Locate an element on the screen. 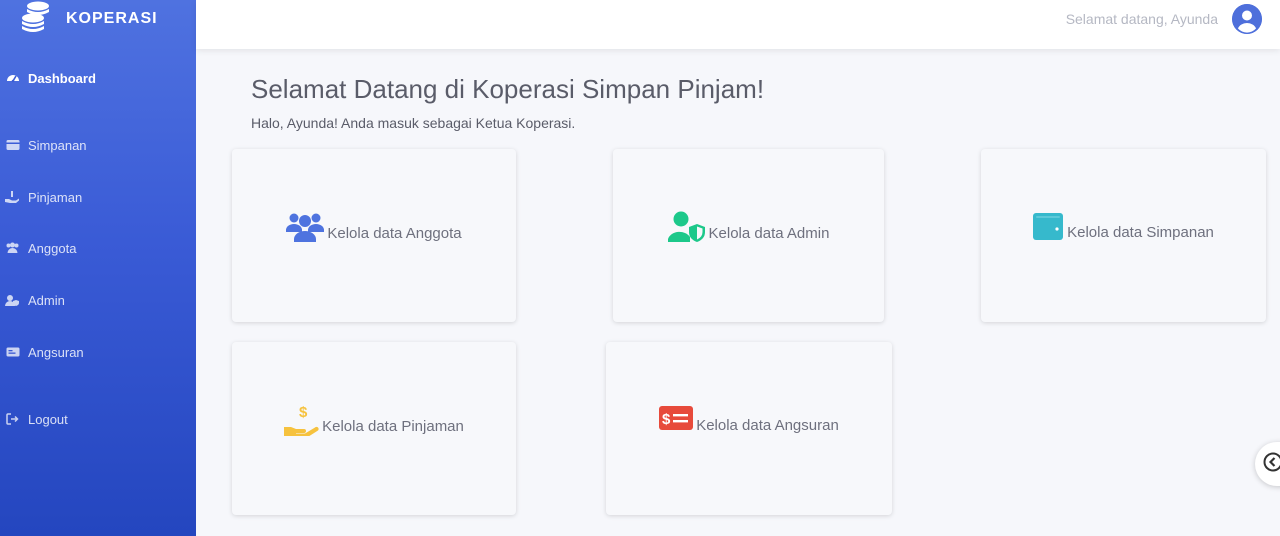 Image resolution: width=1280 pixels, height=536 pixels. user-circle-icon is located at coordinates (1247, 19).